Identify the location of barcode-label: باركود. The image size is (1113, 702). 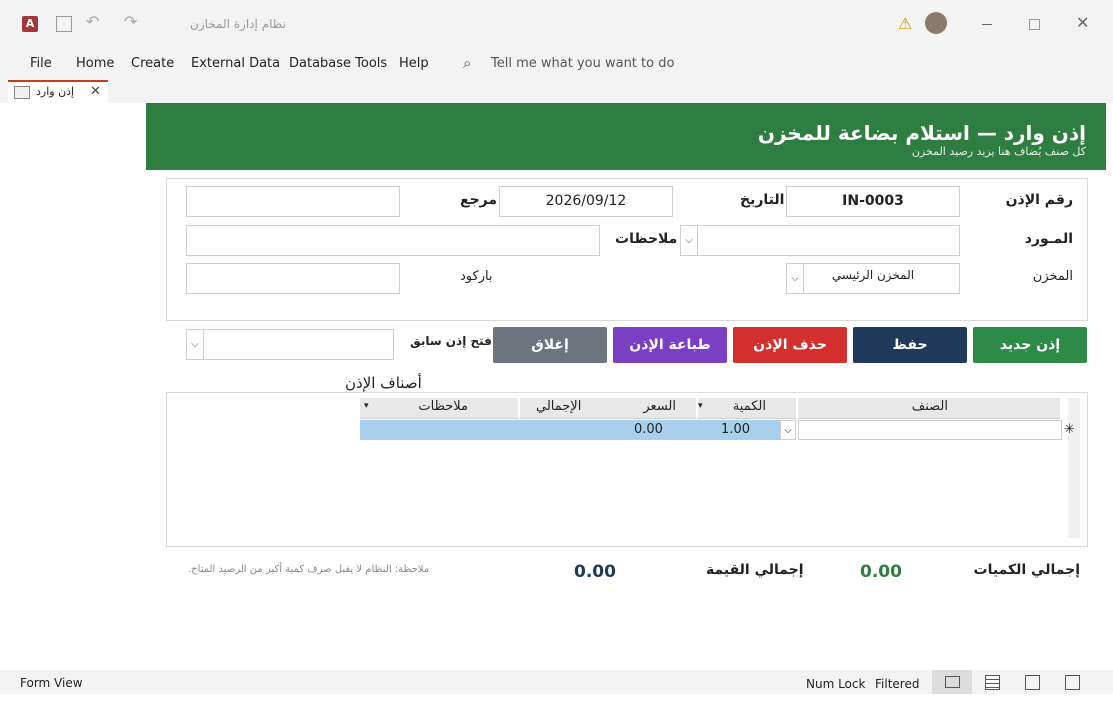
(476, 276).